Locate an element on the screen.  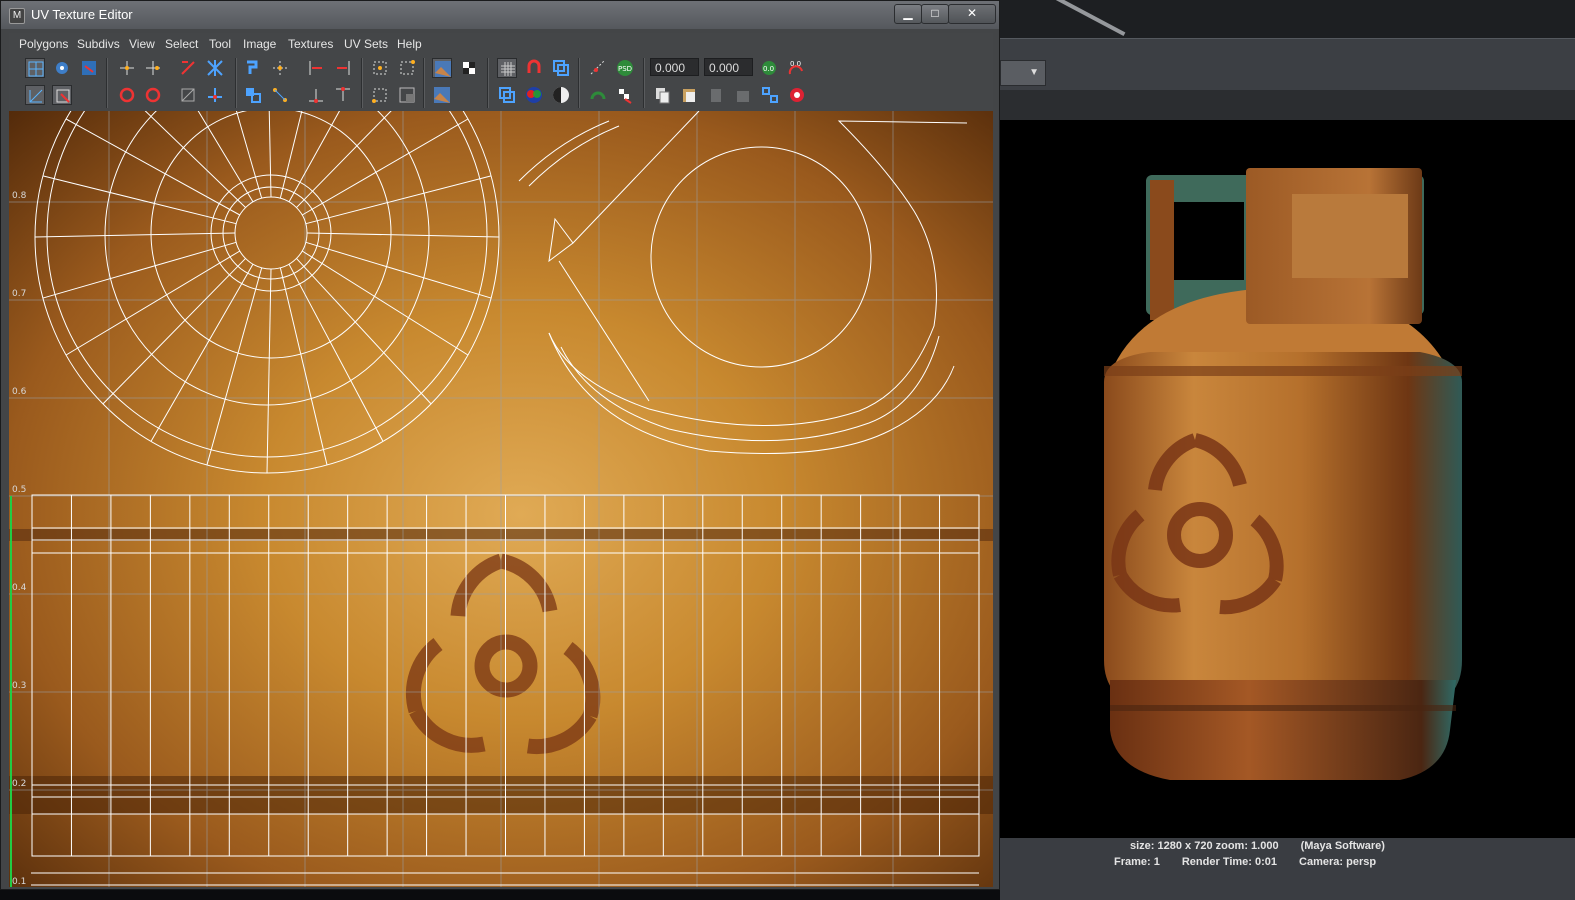
render-size-text: size: 1280 x 720 zoom: 1.000 is located at coordinates (1204, 846).